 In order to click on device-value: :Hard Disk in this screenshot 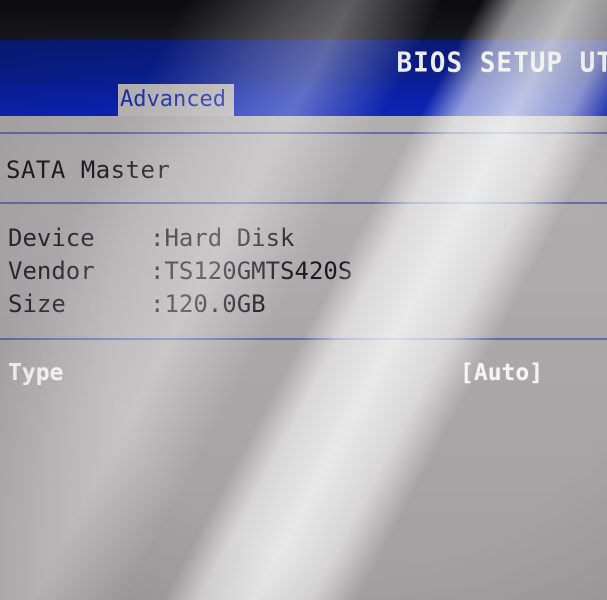, I will do `click(222, 238)`.